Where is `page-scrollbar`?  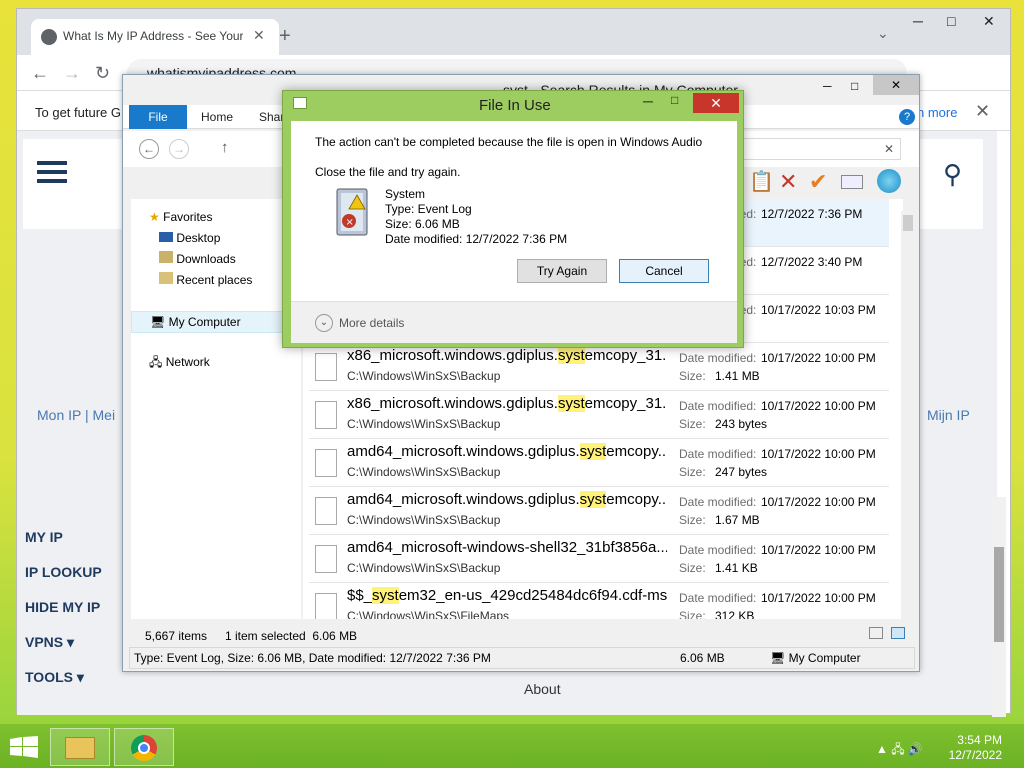 page-scrollbar is located at coordinates (999, 607).